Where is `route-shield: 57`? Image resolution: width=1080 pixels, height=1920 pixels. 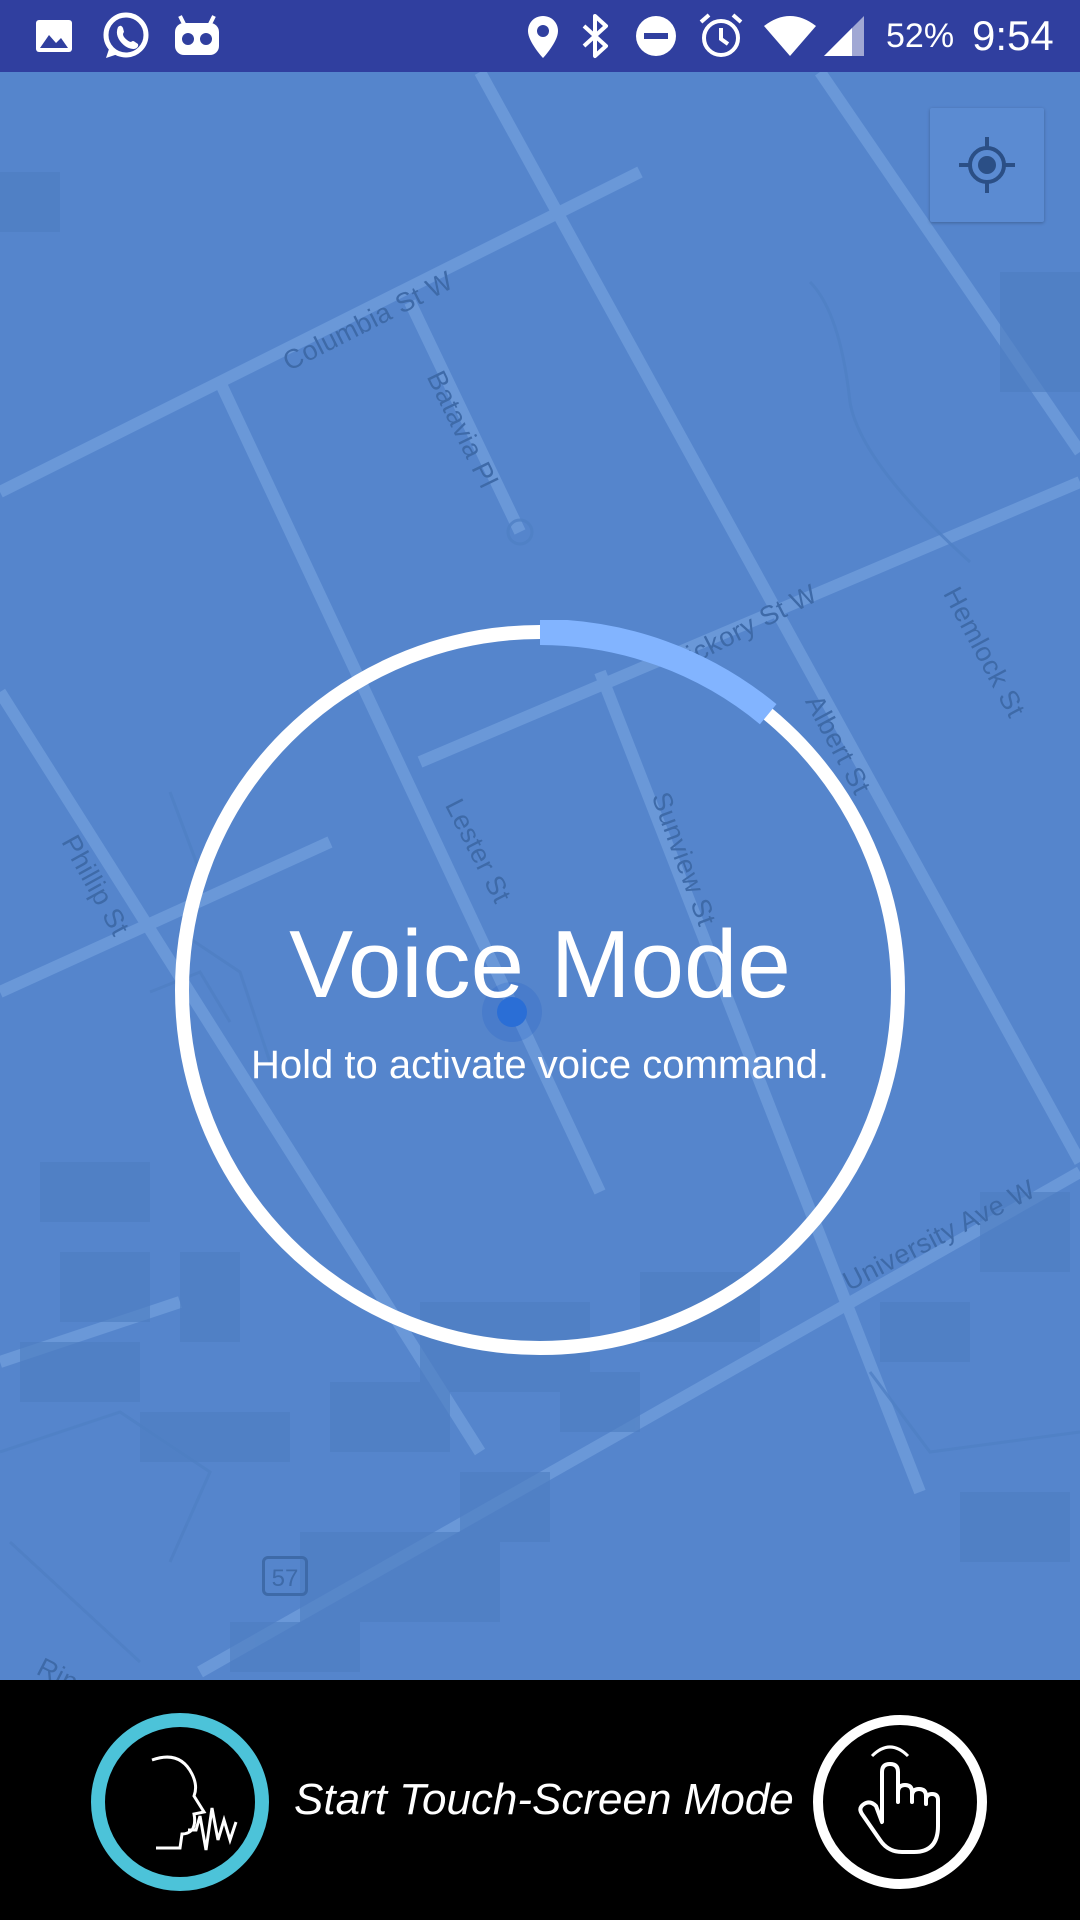 route-shield: 57 is located at coordinates (285, 1576).